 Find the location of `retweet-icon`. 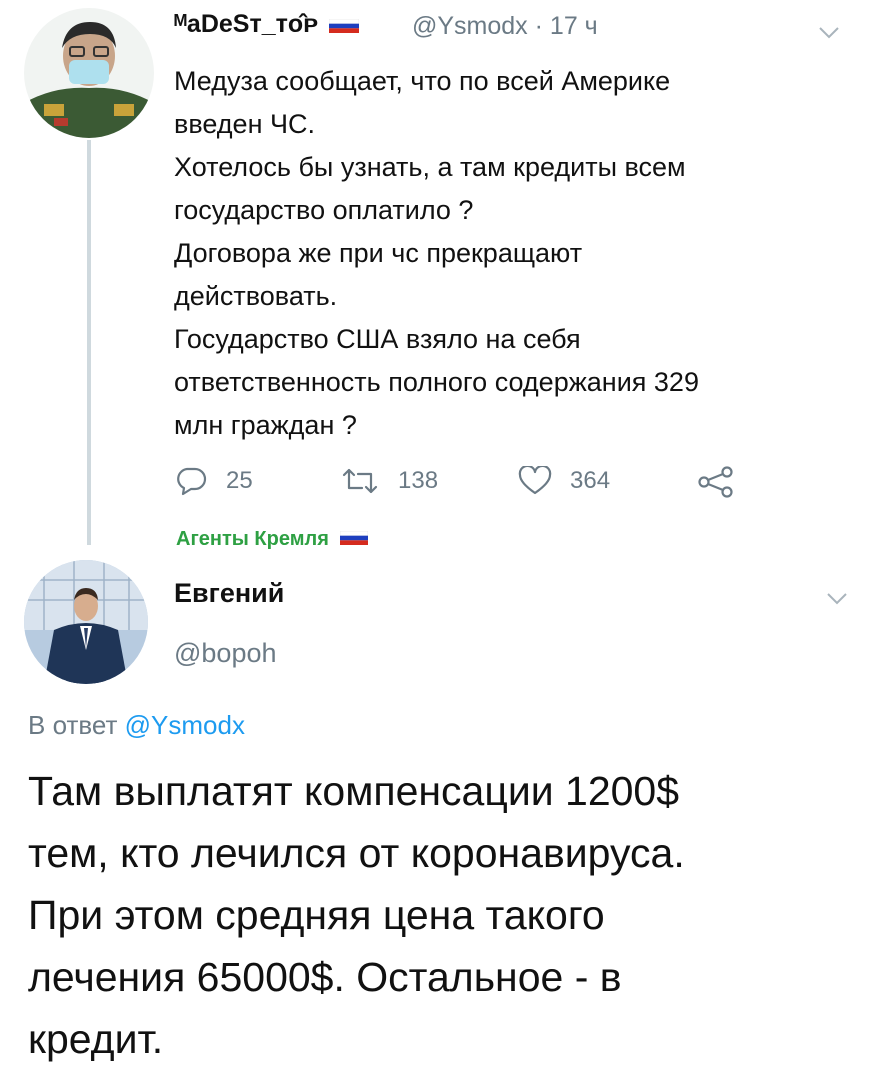

retweet-icon is located at coordinates (360, 481).